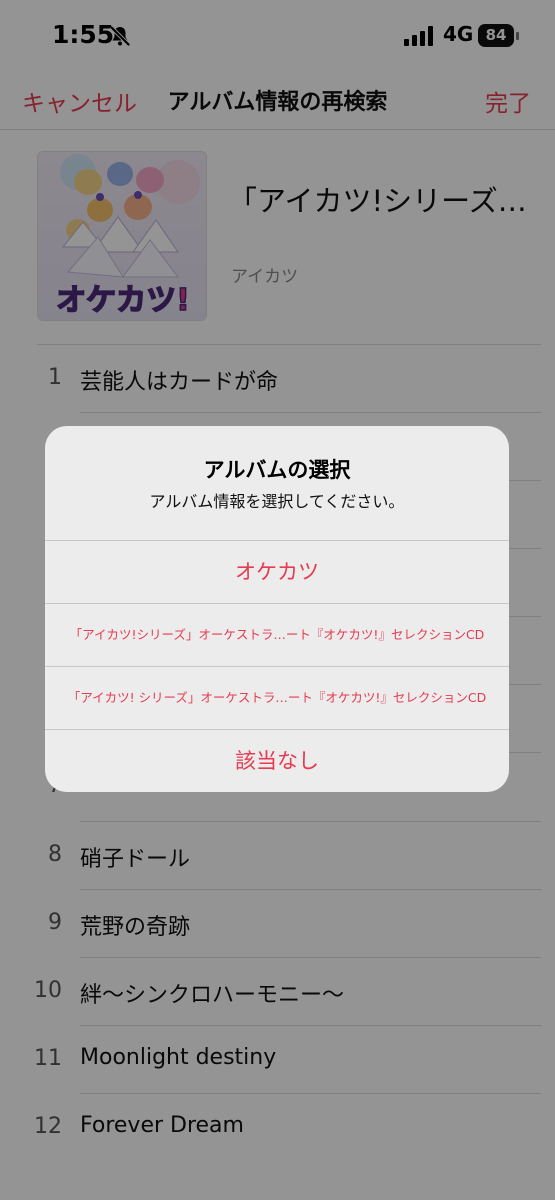 Image resolution: width=555 pixels, height=1200 pixels. I want to click on option-aikatsu-series-cd-alt-button: 「アイカツ! シリーズ」オーケストラ…ート『オケカツ!』セレクションCD, so click(277, 697).